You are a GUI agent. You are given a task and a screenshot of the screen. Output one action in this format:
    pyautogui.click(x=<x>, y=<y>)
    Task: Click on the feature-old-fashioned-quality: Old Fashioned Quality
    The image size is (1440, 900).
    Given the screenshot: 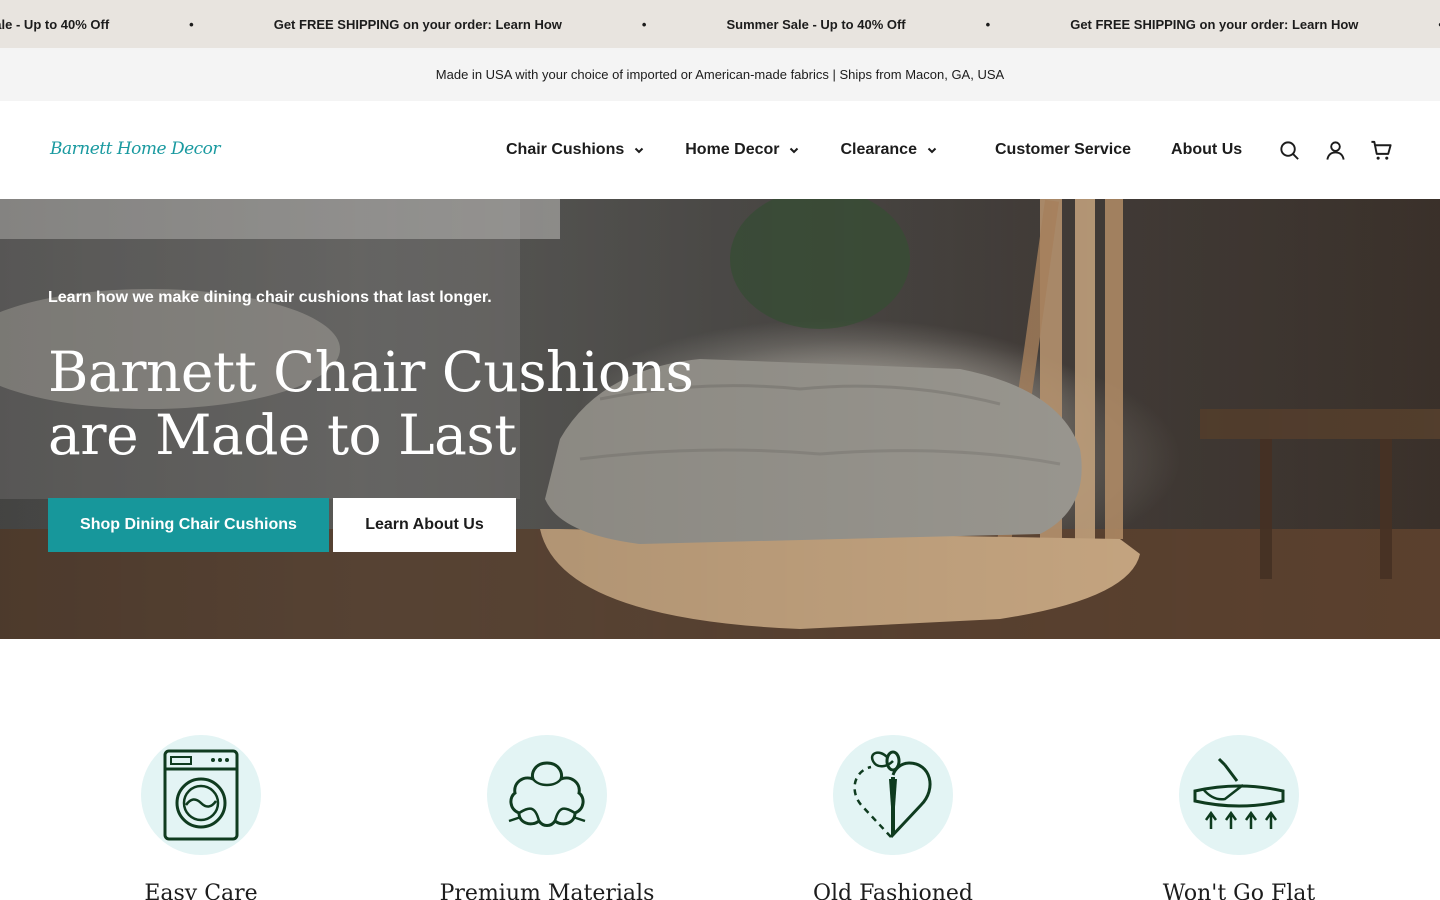 What is the action you would take?
    pyautogui.click(x=893, y=817)
    